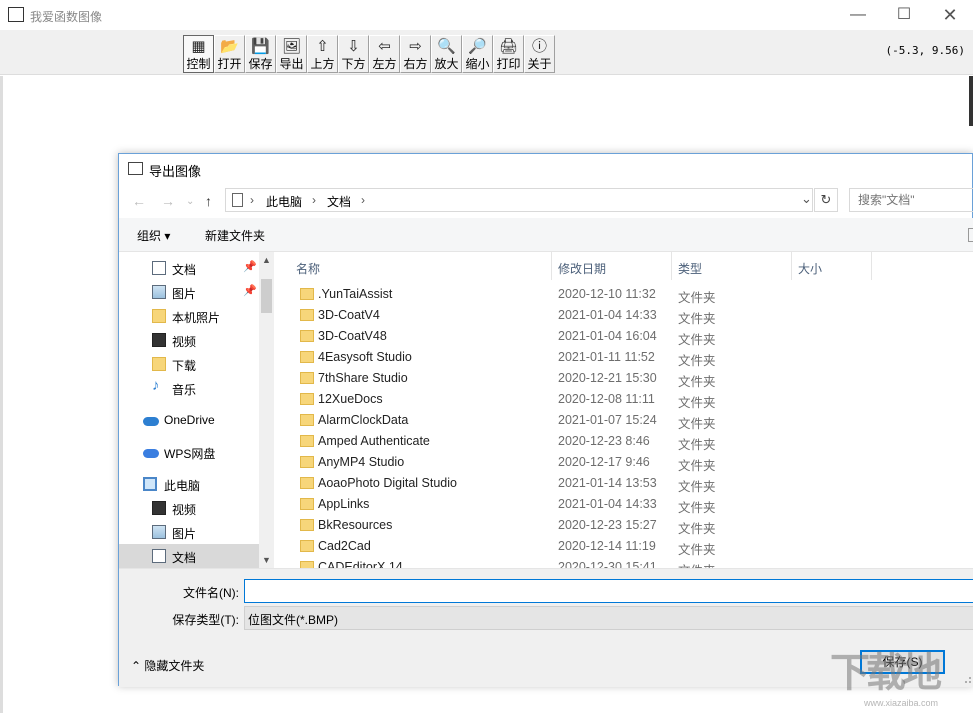  Describe the element at coordinates (623, 525) in the screenshot. I see `file-row: BkResources2020-12-23 15:27文件夹` at that location.